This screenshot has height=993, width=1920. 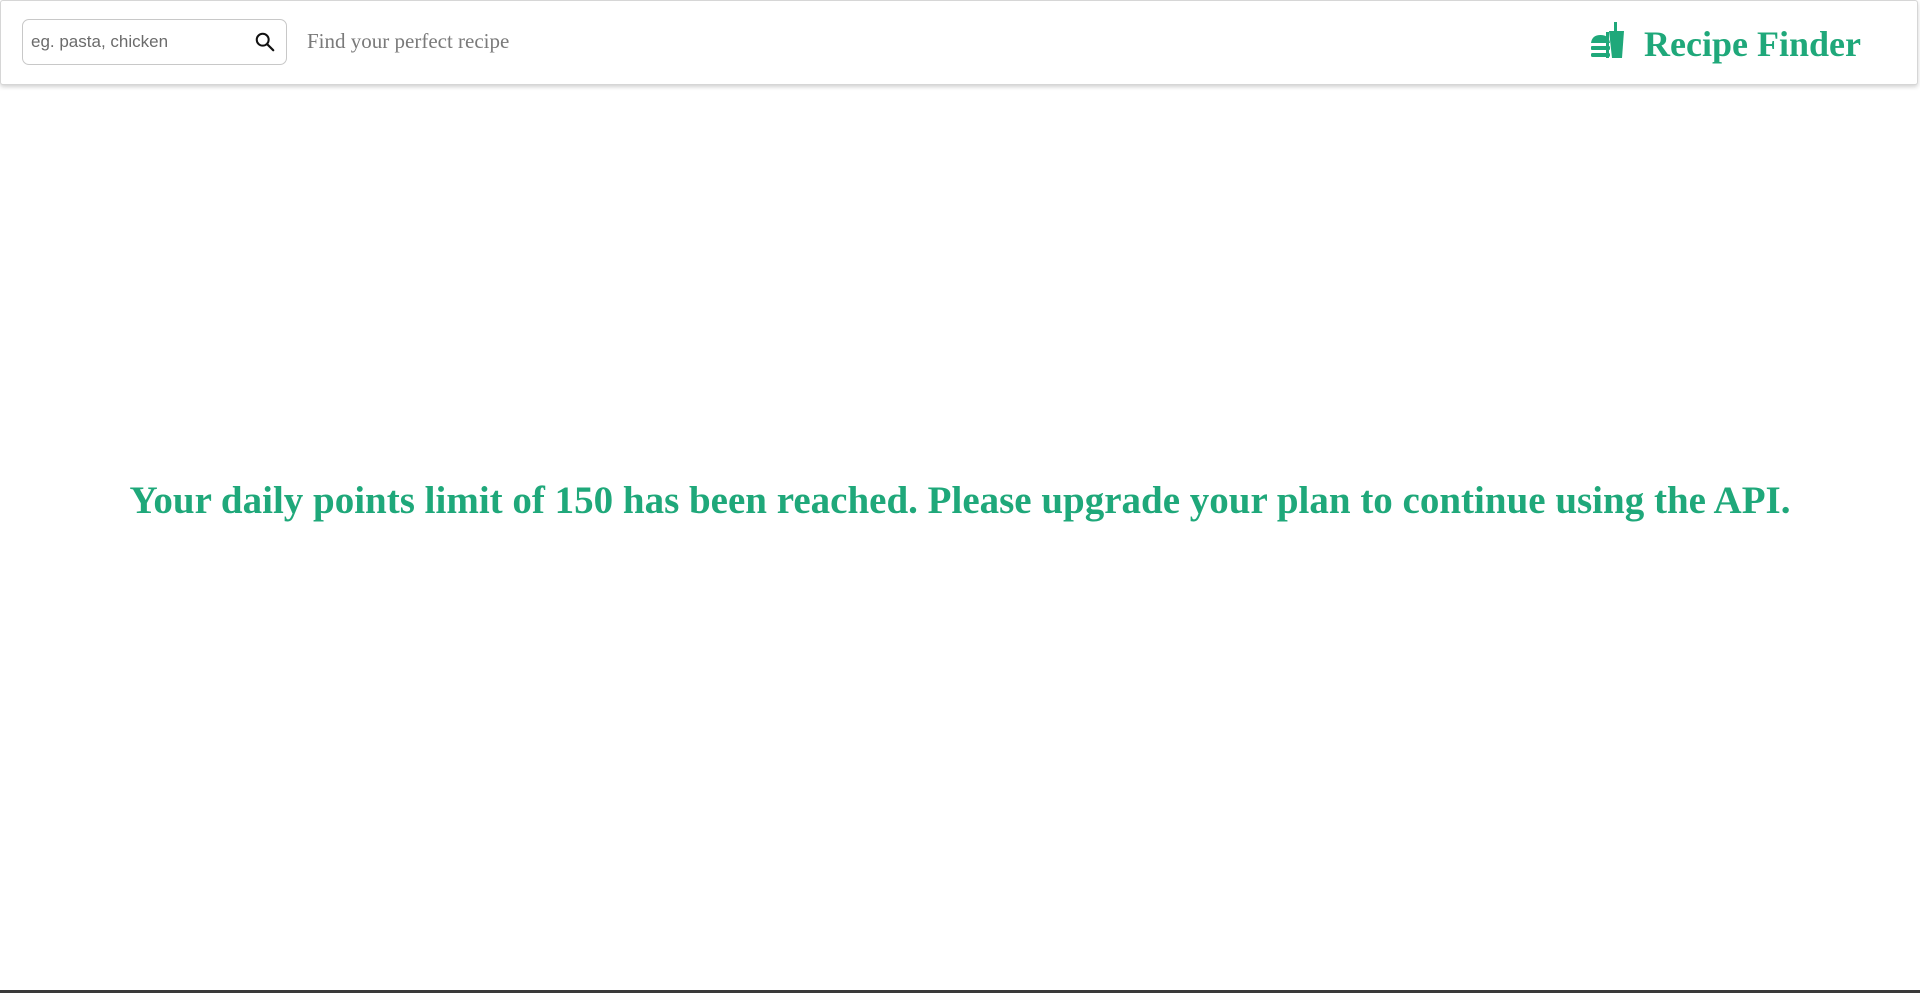 What do you see at coordinates (1607, 40) in the screenshot?
I see `fastfood-icon` at bounding box center [1607, 40].